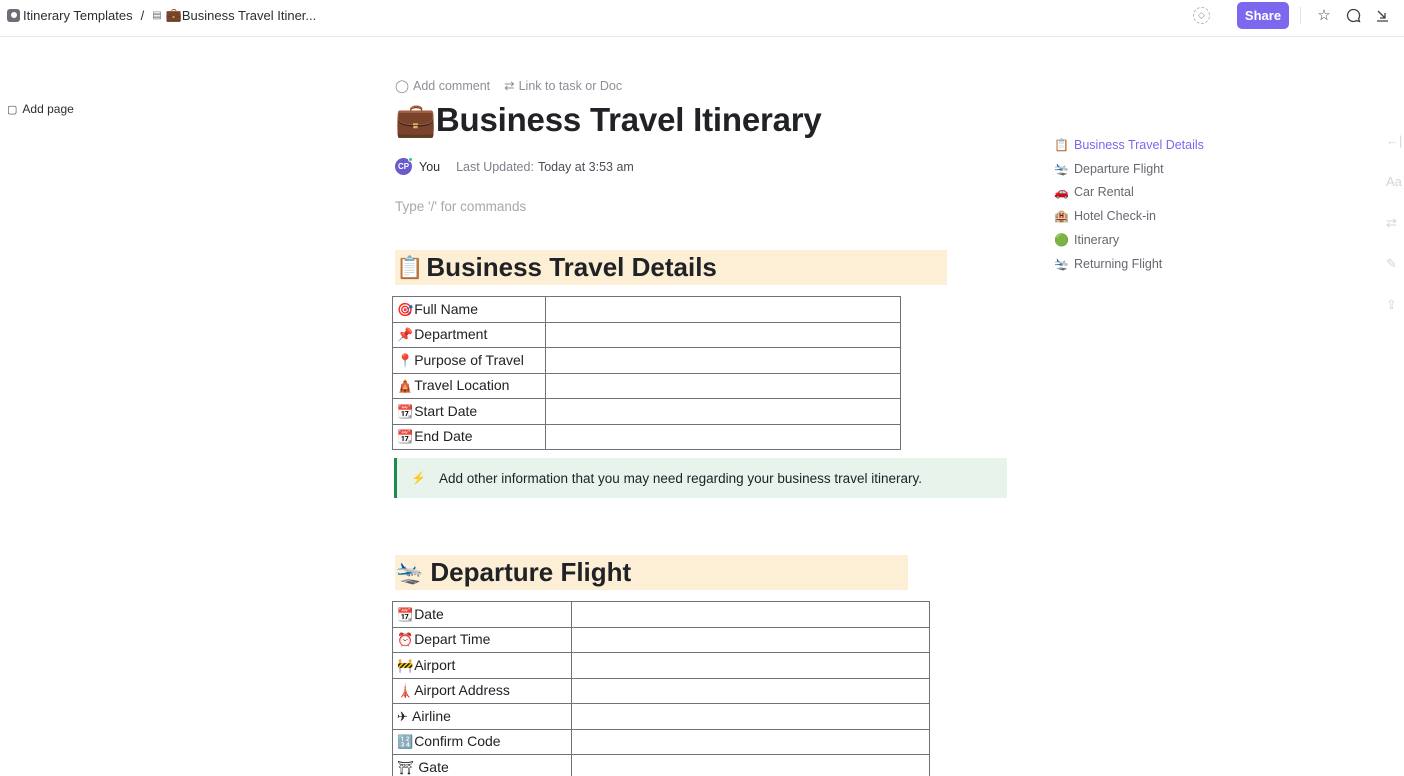 The height and width of the screenshot is (776, 1404). Describe the element at coordinates (157, 15) in the screenshot. I see `document-icon: ▤` at that location.